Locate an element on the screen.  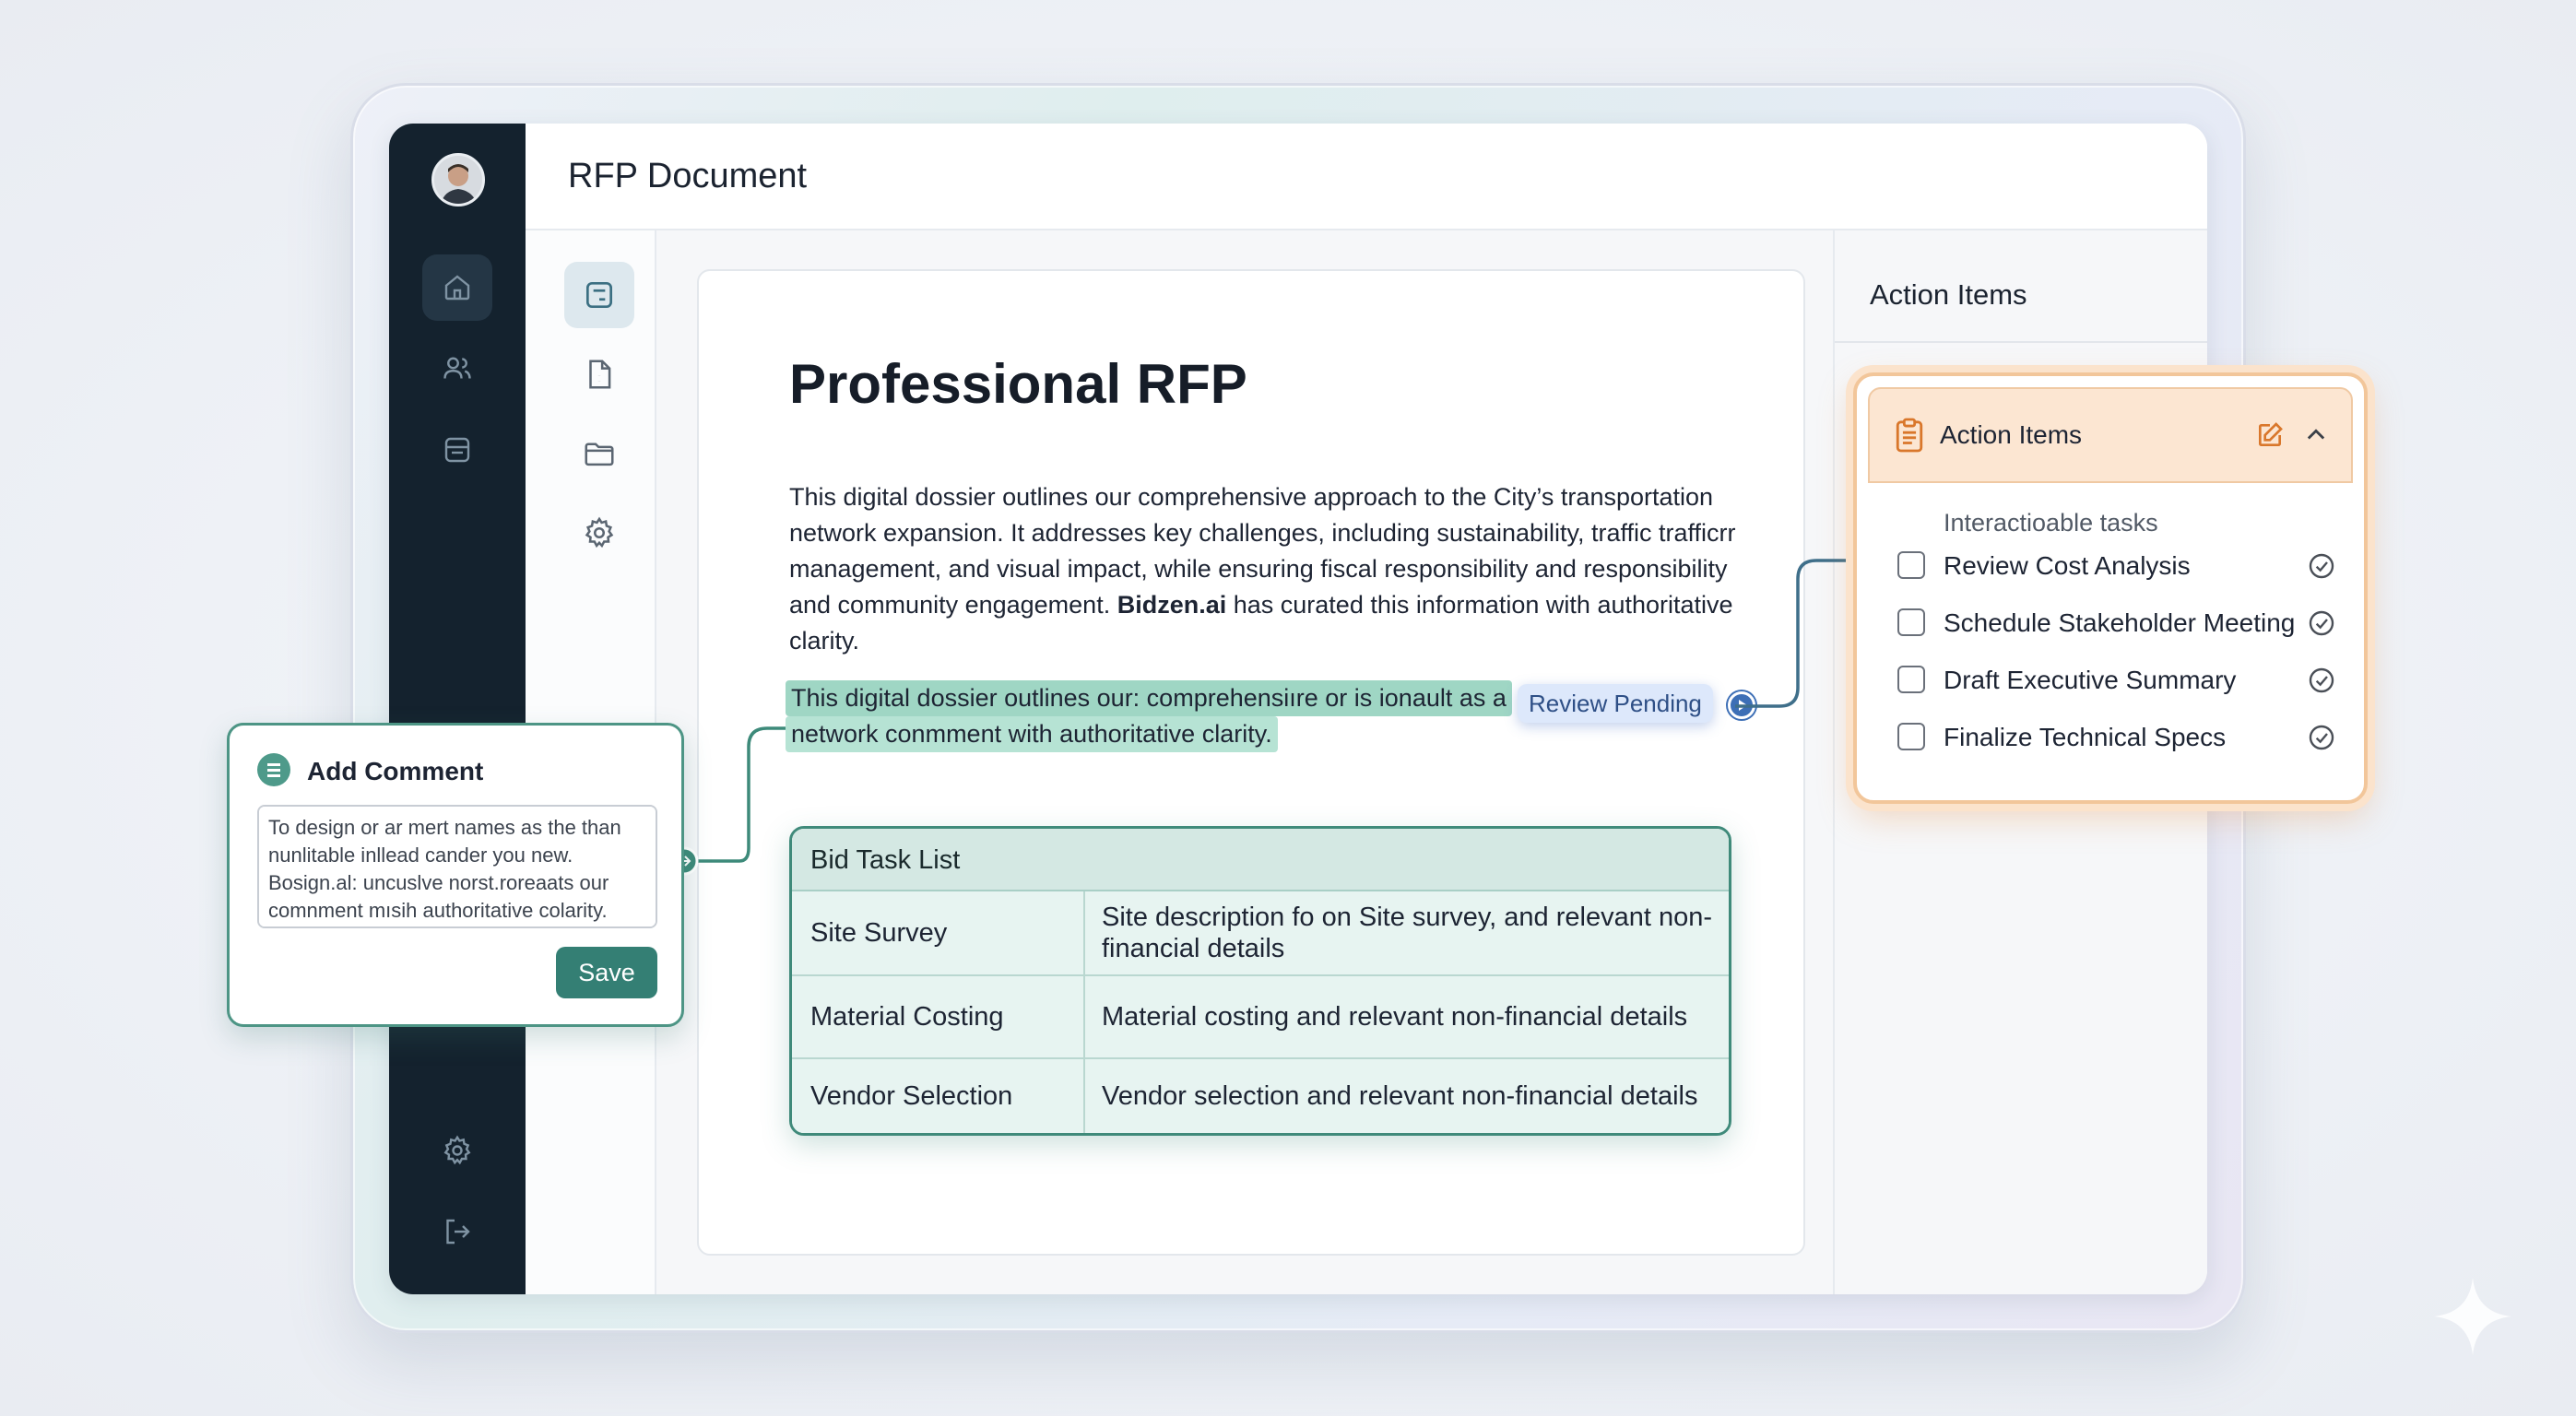
action-card-title: Action Items is located at coordinates (2011, 434).